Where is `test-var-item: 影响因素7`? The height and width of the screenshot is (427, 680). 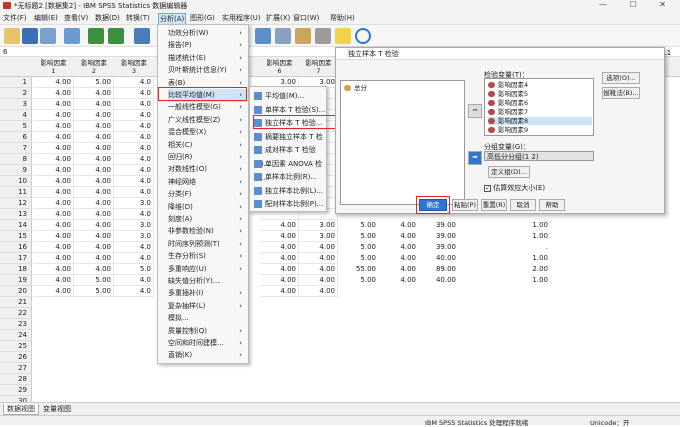
test-var-item: 影响因素7 is located at coordinates (508, 112).